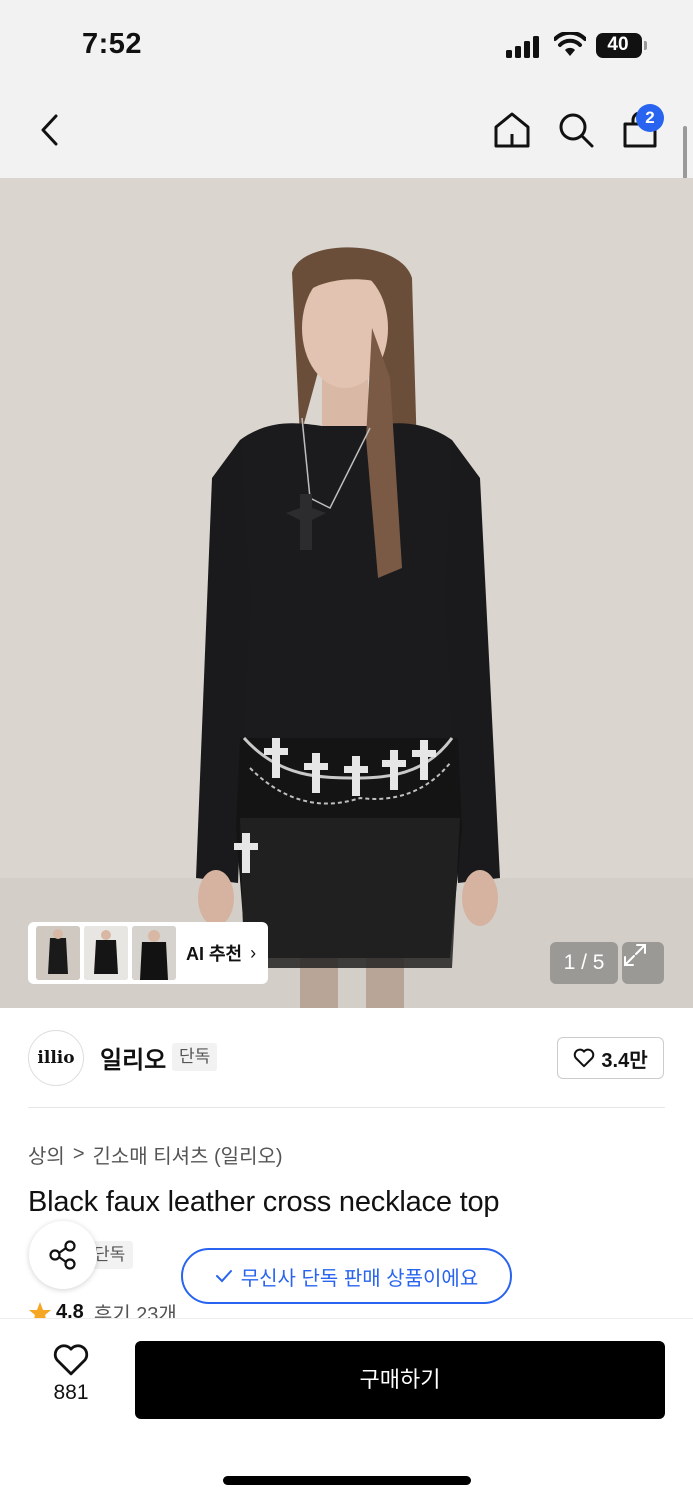  I want to click on brand-exclusive-tag: 단독, so click(195, 1057).